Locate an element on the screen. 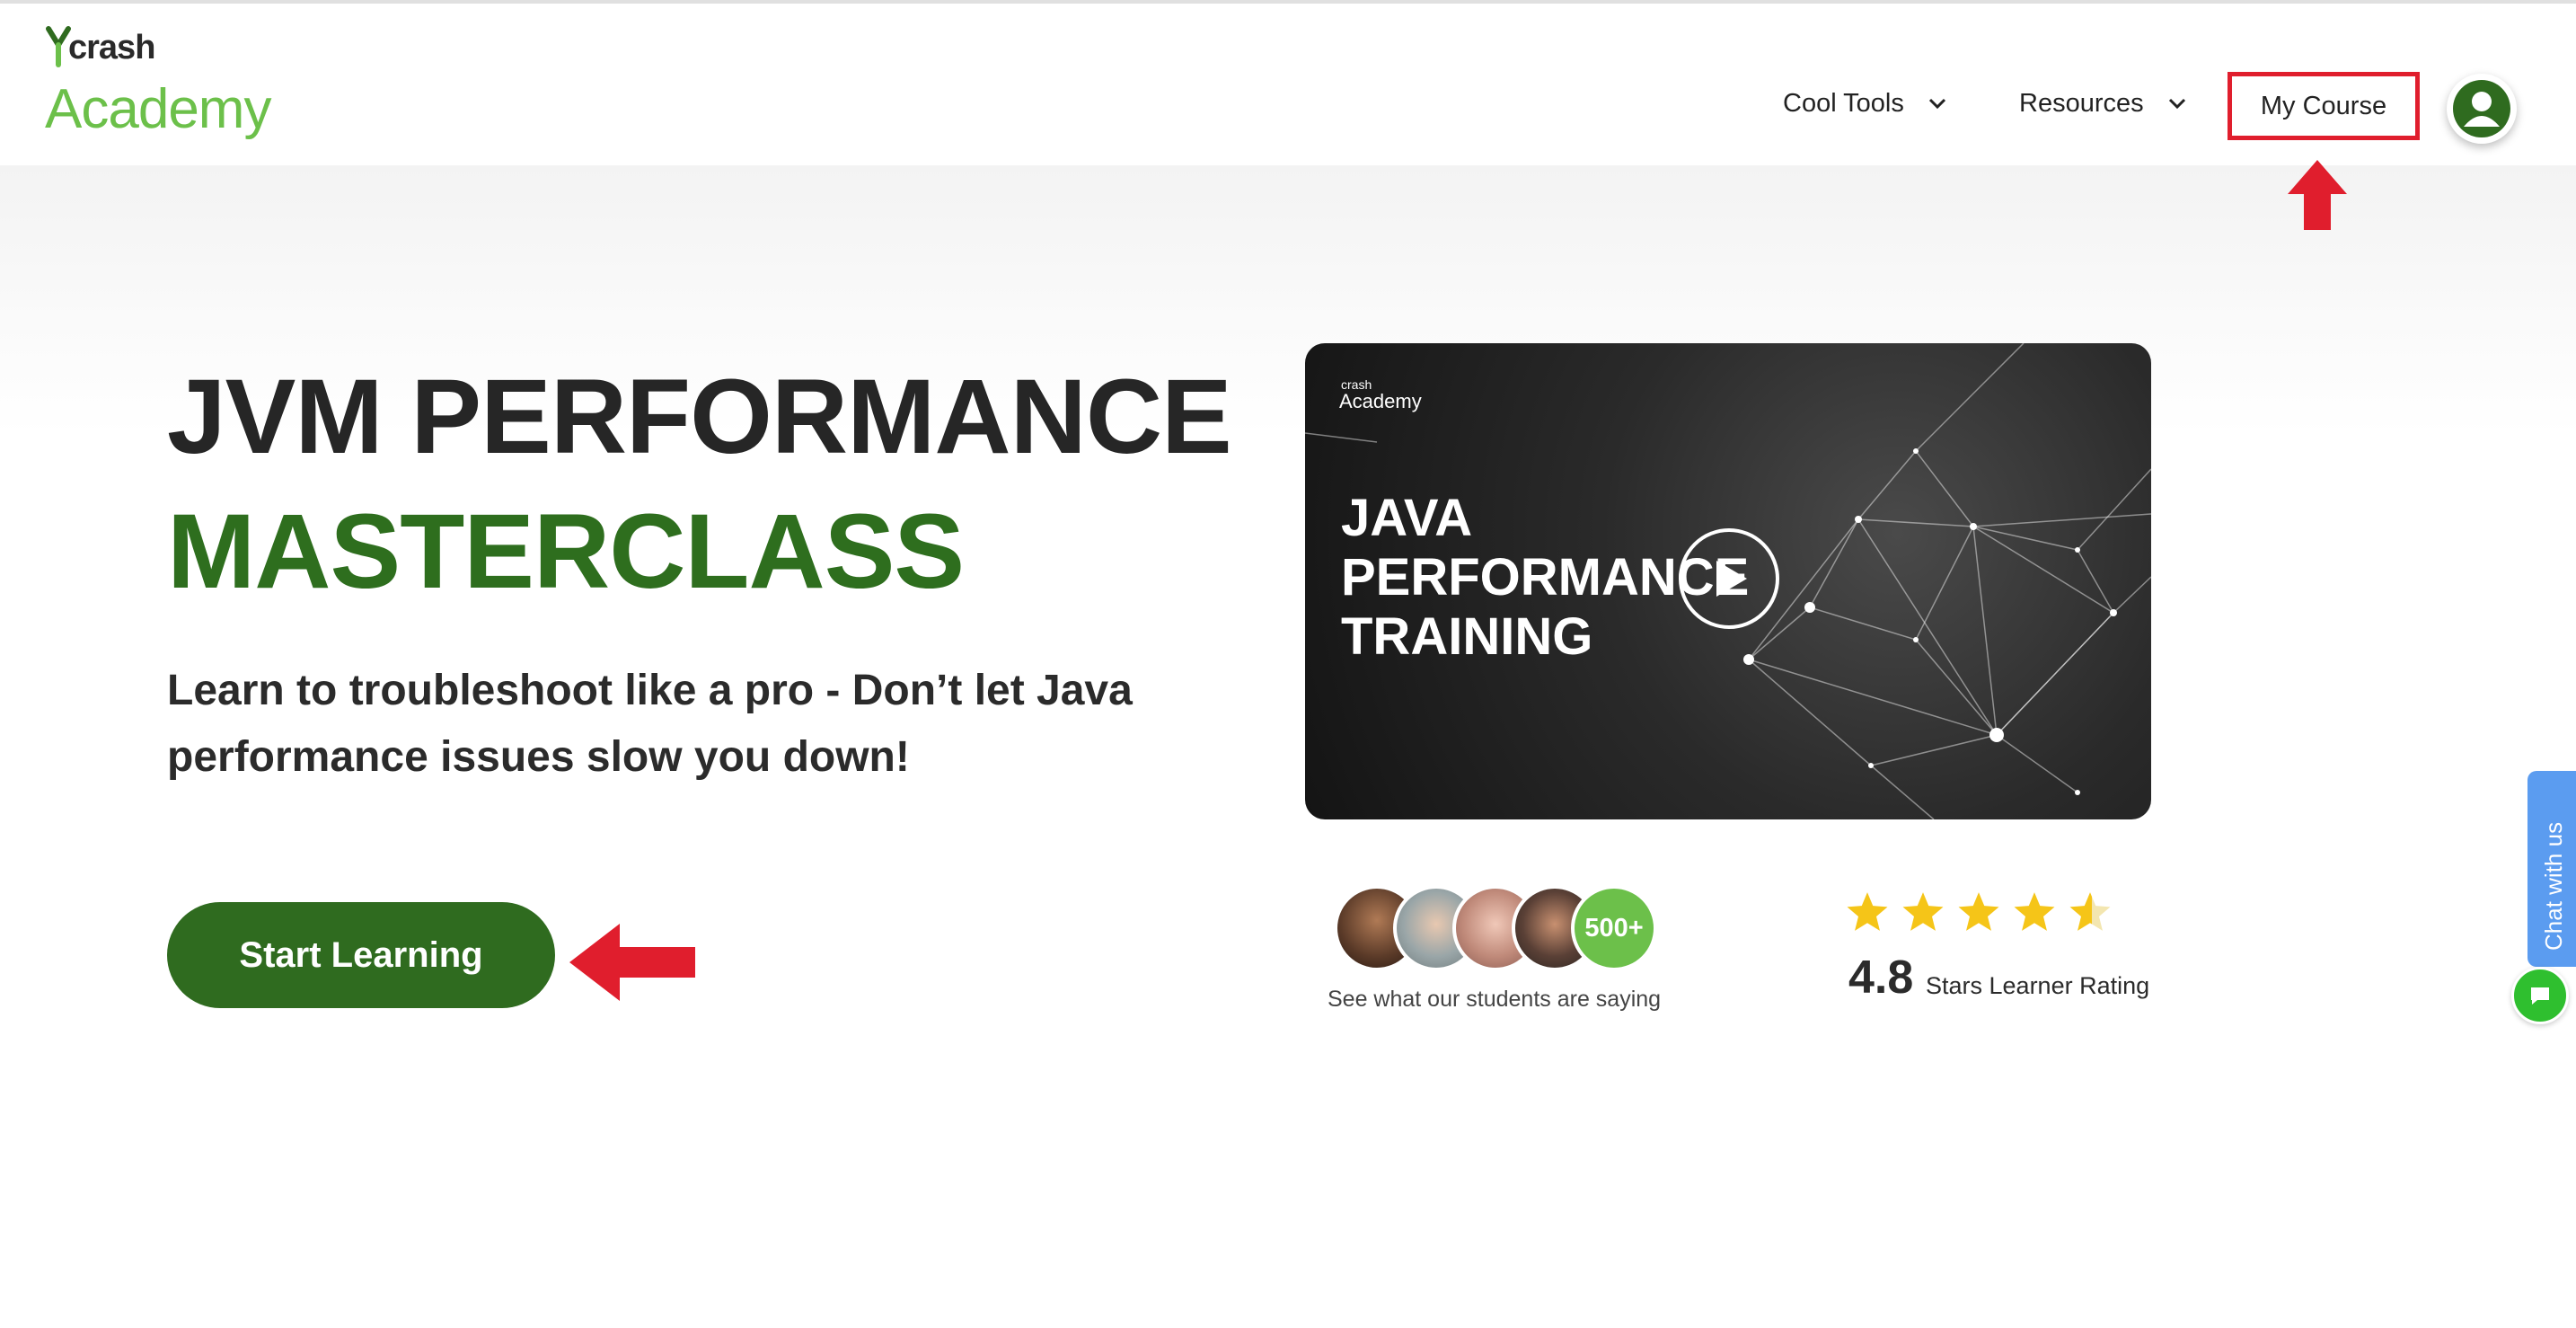 The height and width of the screenshot is (1328, 2576). red-arrow-left-icon is located at coordinates (632, 962).